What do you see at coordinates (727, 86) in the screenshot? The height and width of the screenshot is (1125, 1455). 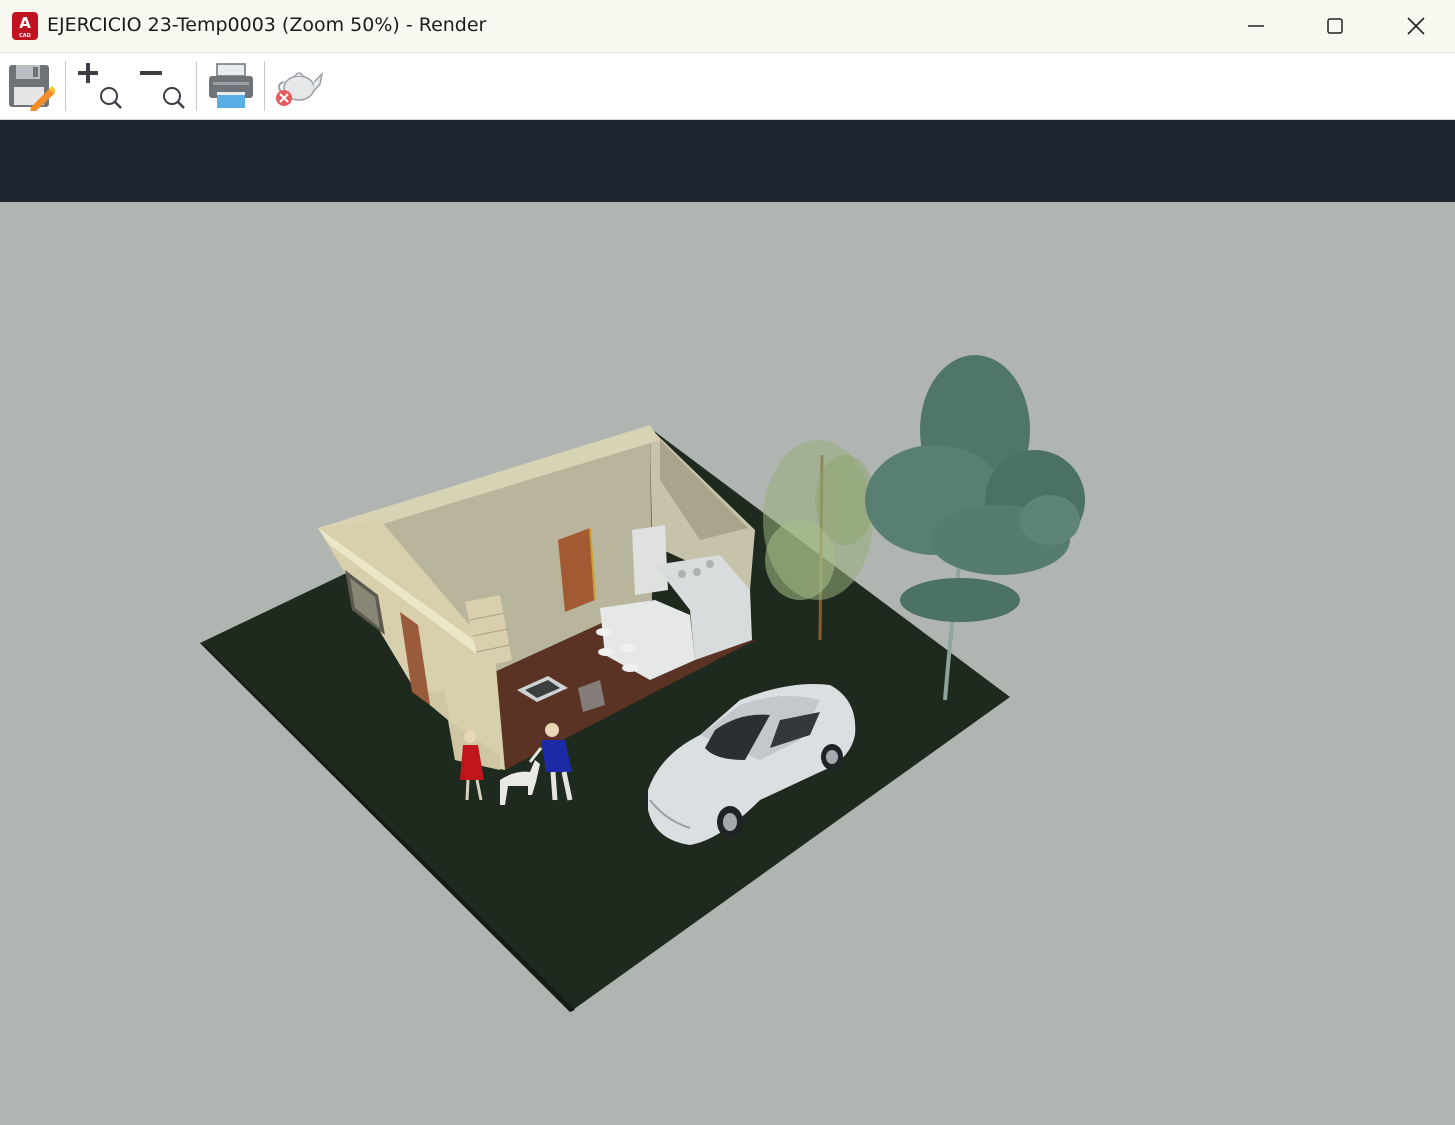 I see `render-toolbar` at bounding box center [727, 86].